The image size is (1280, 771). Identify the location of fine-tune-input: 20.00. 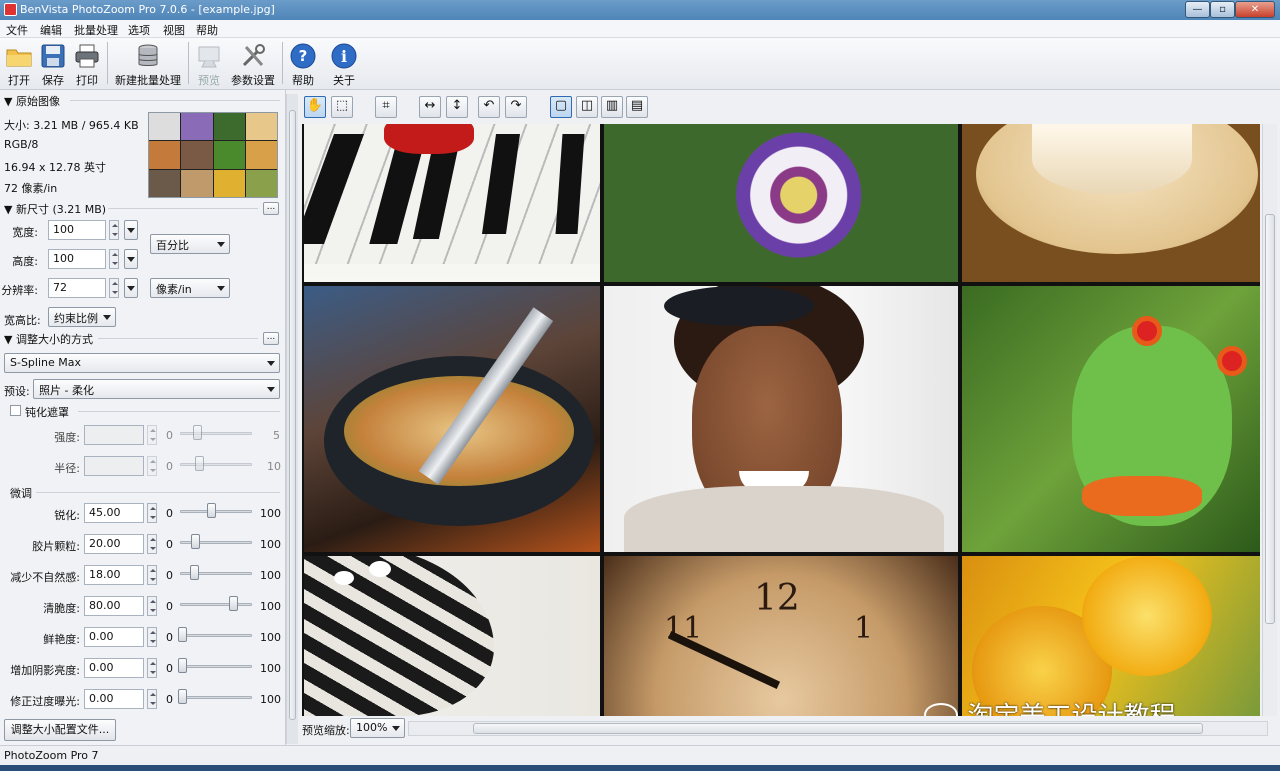
(114, 544).